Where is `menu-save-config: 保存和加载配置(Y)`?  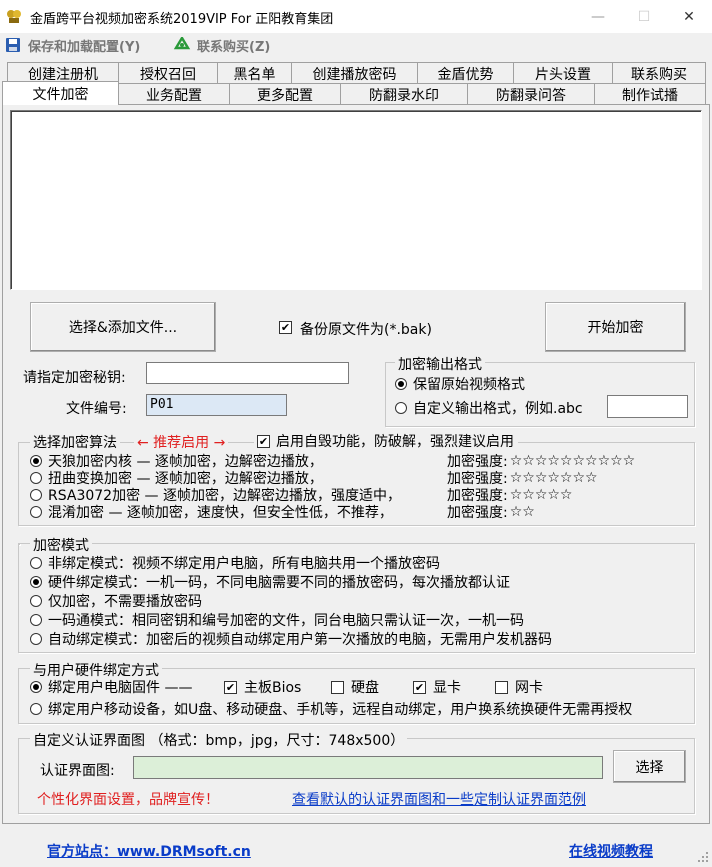
menu-save-config: 保存和加载配置(Y) is located at coordinates (72, 45).